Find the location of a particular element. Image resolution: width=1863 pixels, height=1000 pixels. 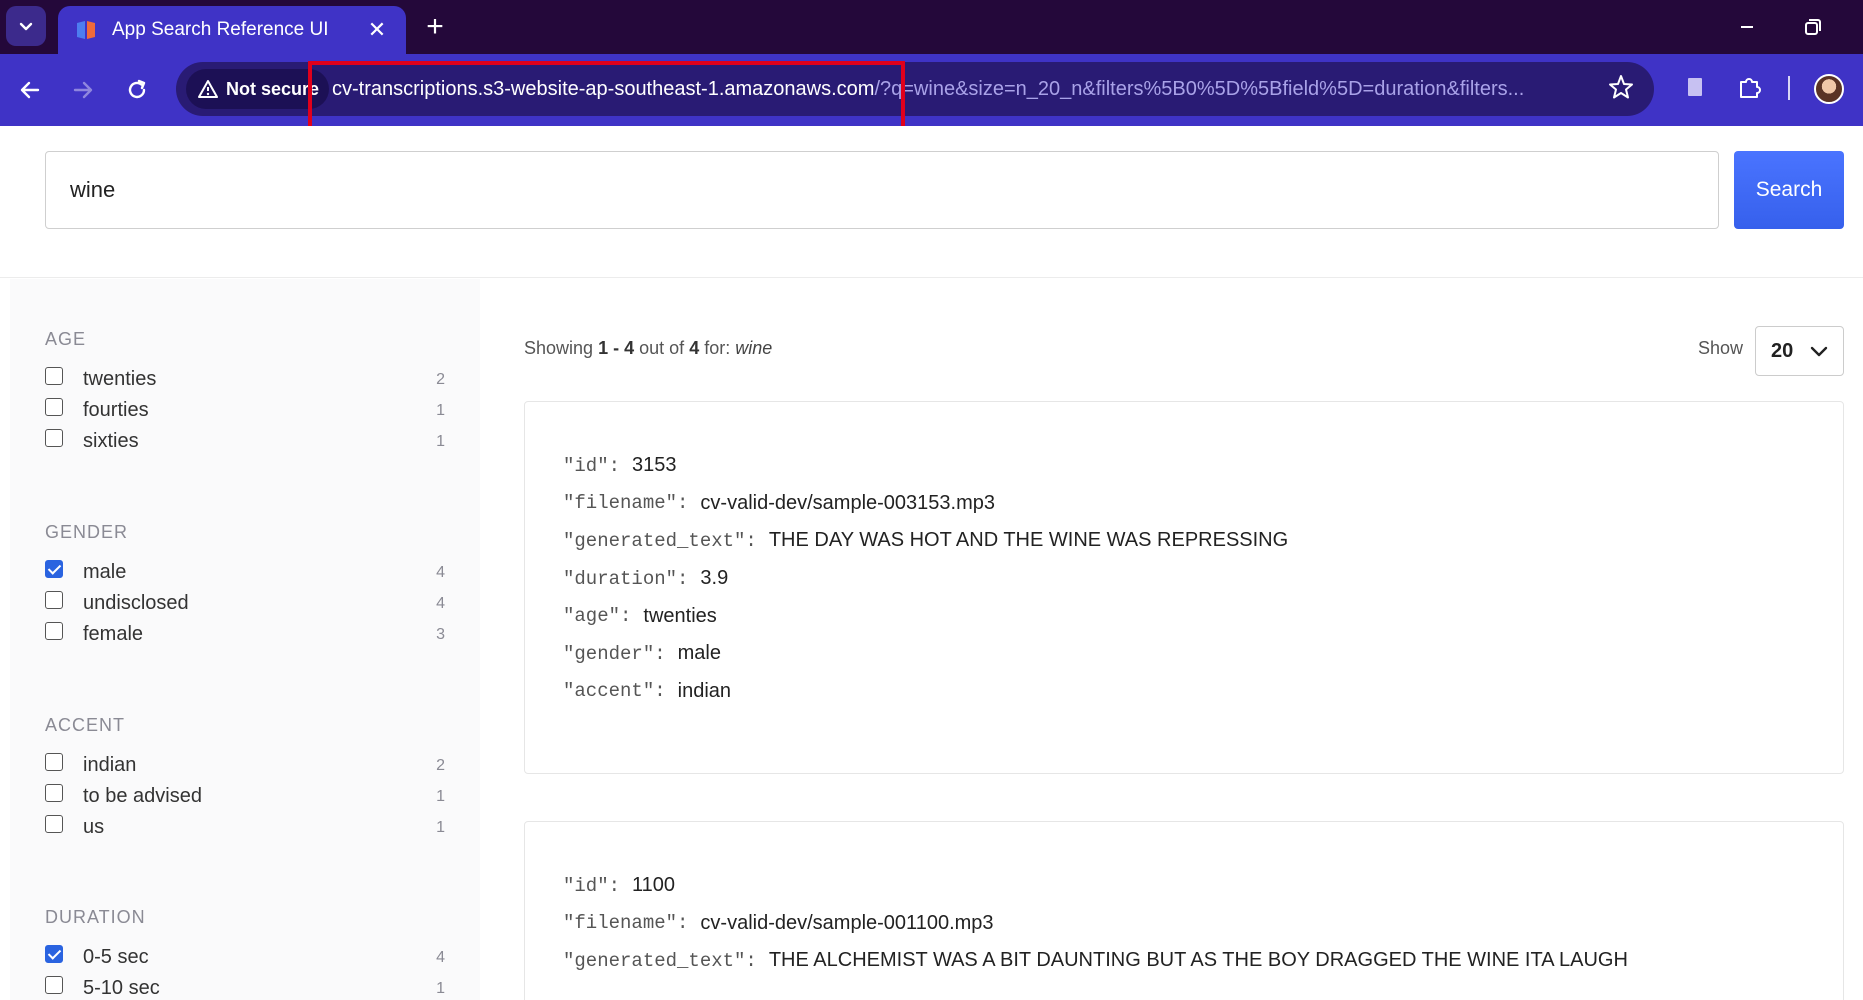

field-value: indian is located at coordinates (704, 690).